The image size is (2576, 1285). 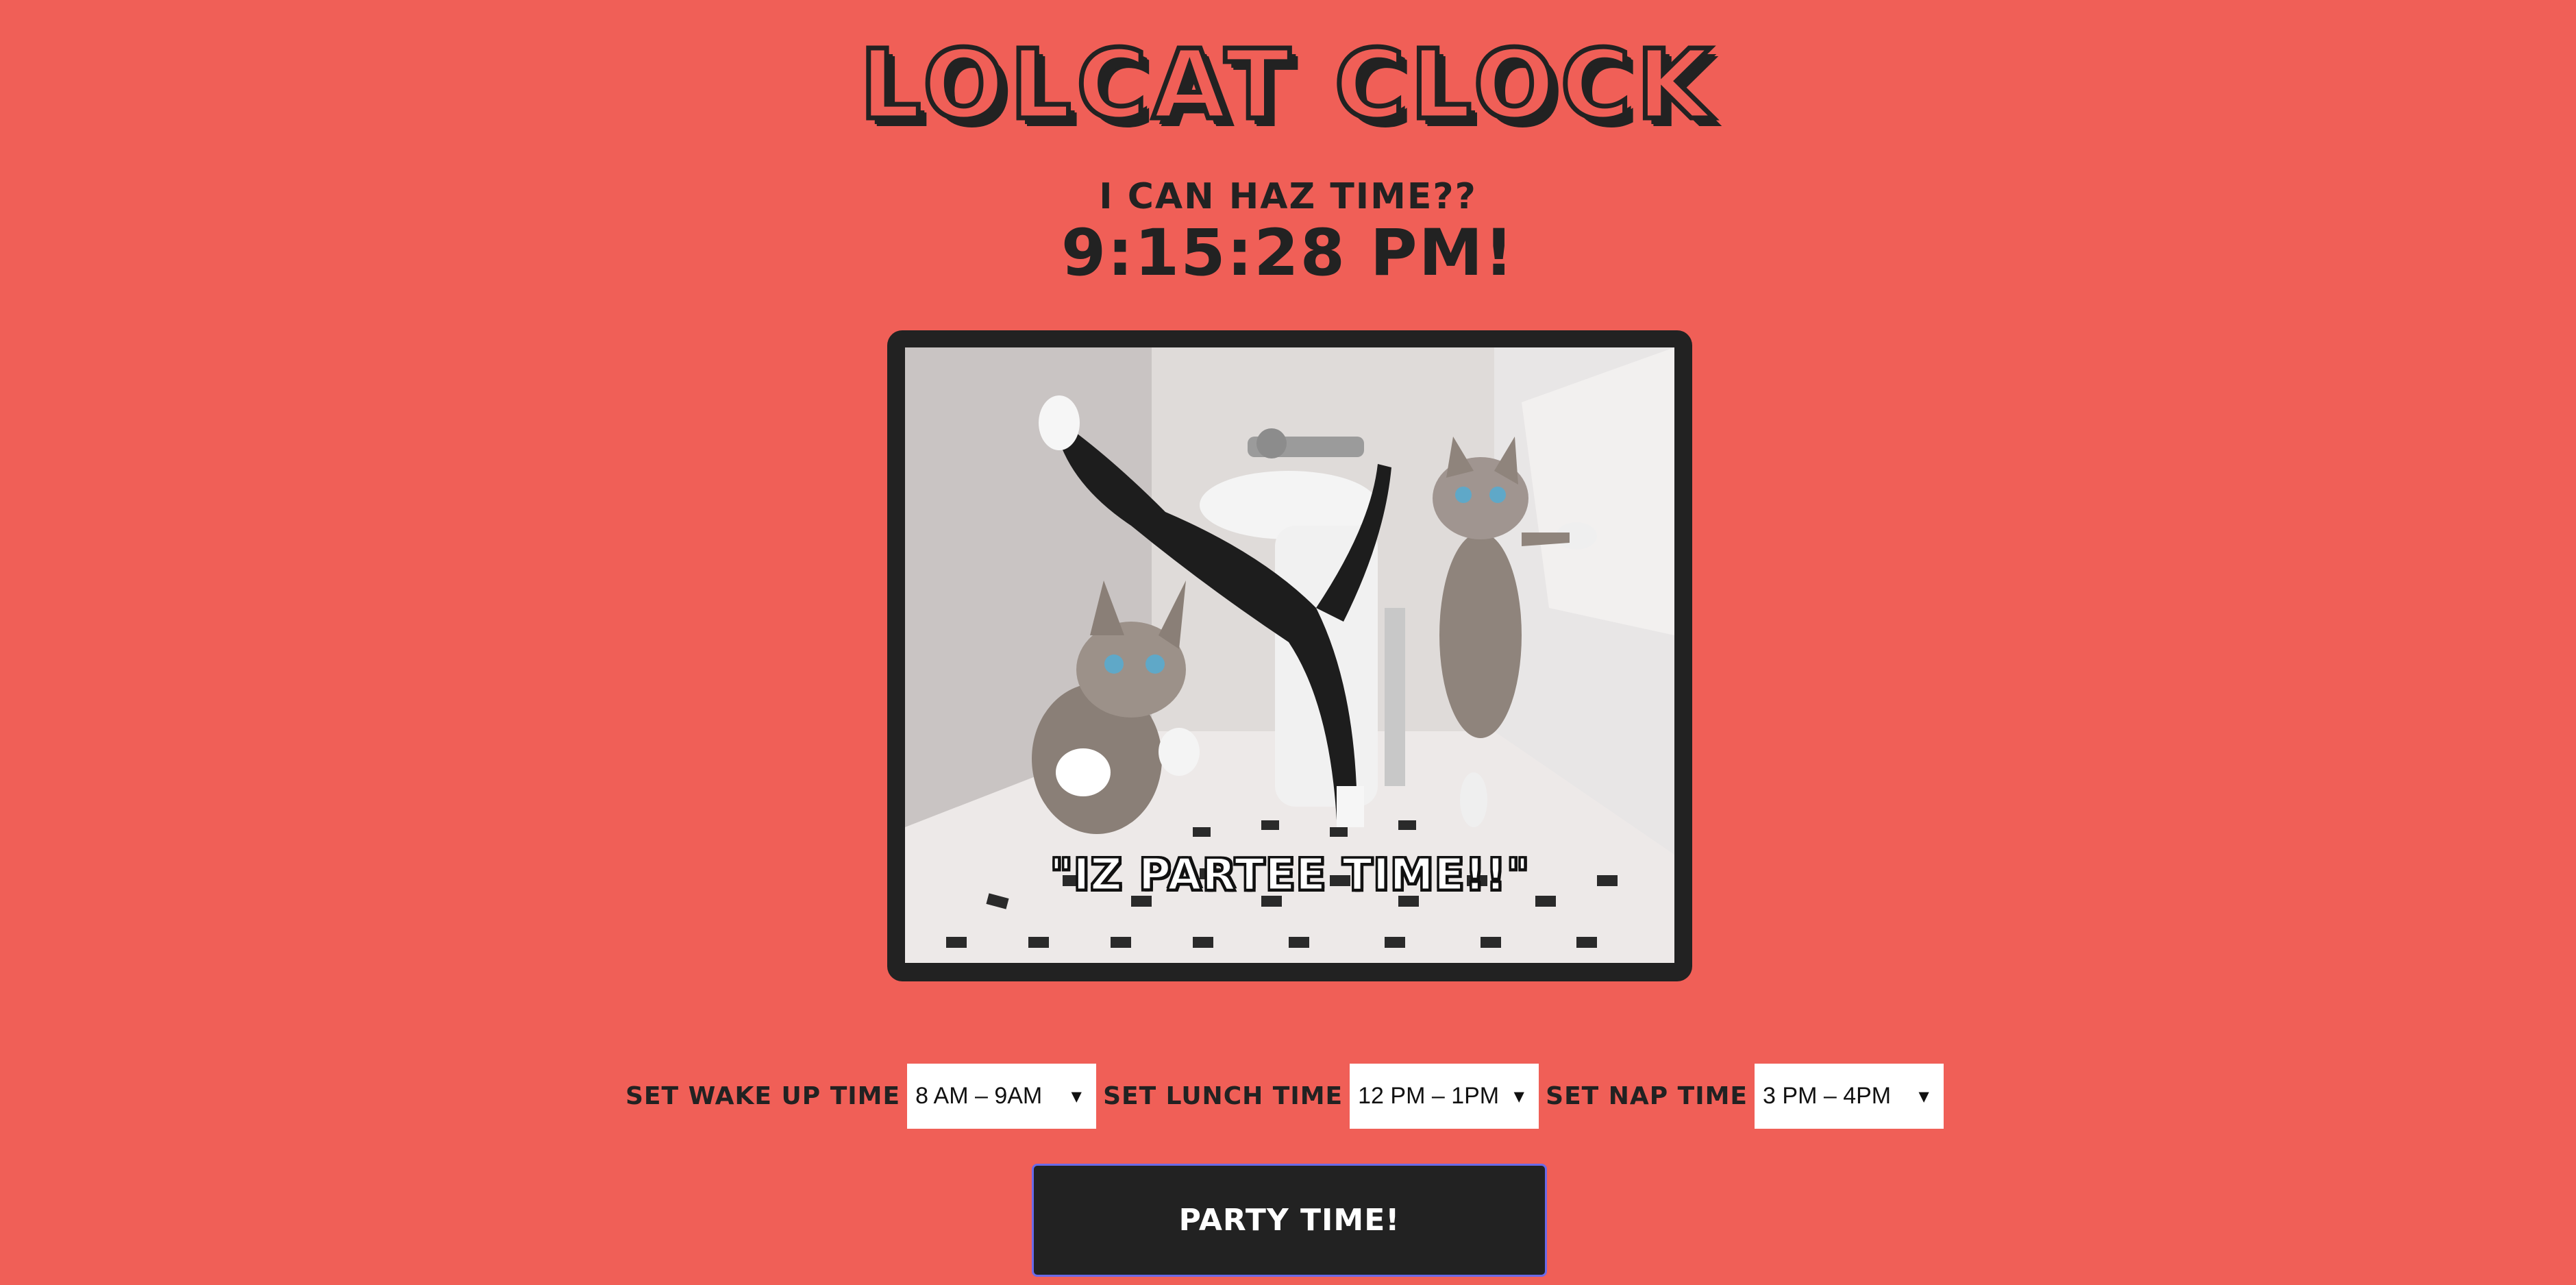 I want to click on nap-select: 3 PM – 4PM ▼, so click(x=1849, y=1096).